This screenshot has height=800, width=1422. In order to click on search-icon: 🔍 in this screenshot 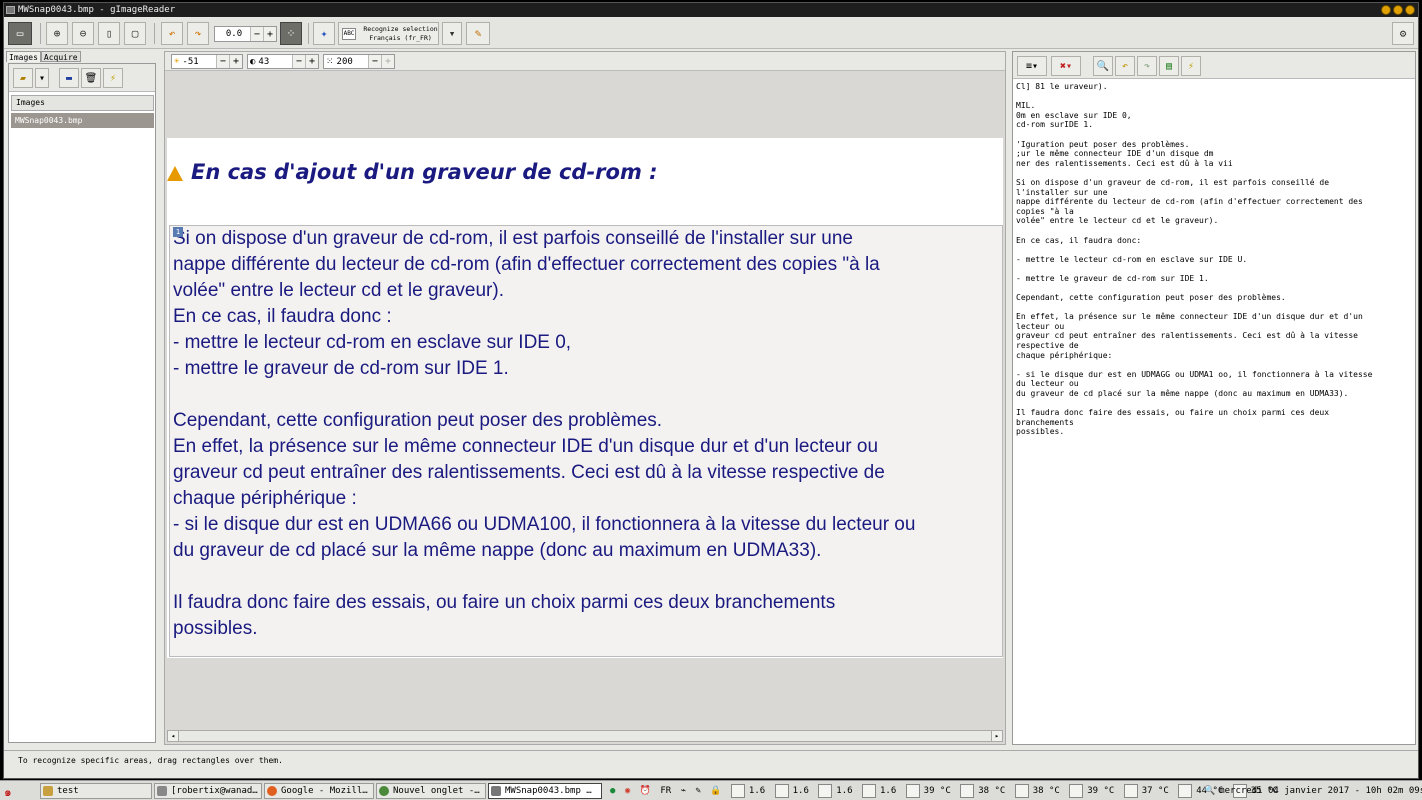, I will do `click(1209, 791)`.